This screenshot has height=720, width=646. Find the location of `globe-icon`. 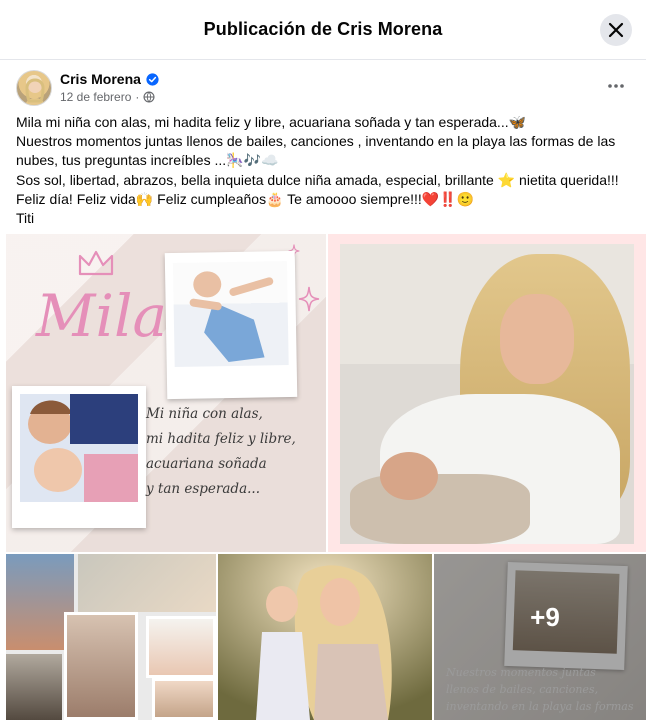

globe-icon is located at coordinates (149, 97).